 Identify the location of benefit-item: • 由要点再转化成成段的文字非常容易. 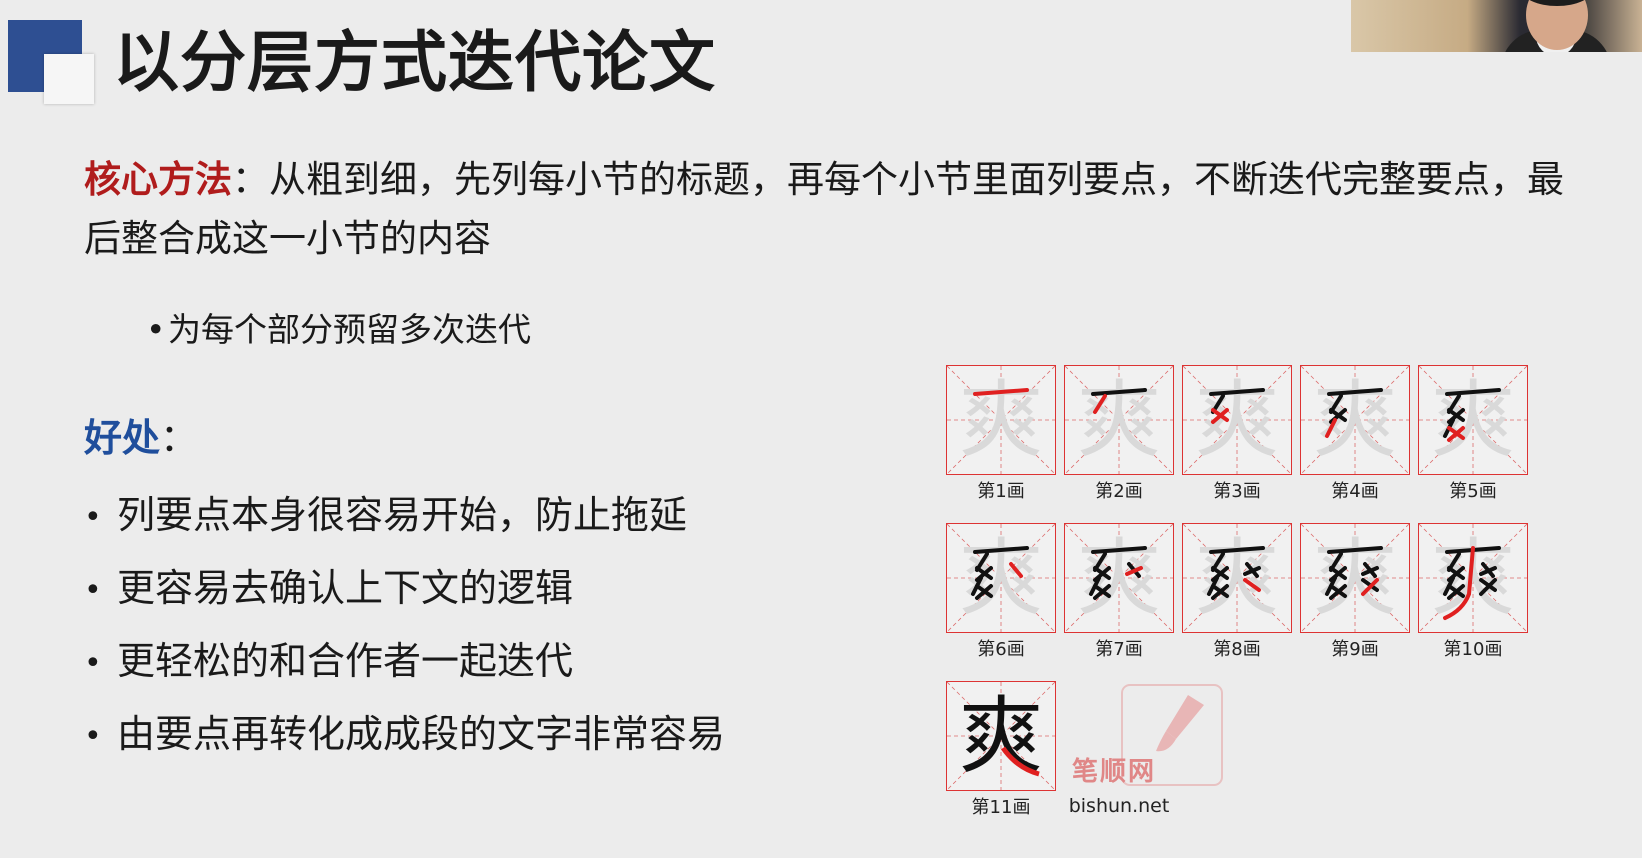
(404, 735).